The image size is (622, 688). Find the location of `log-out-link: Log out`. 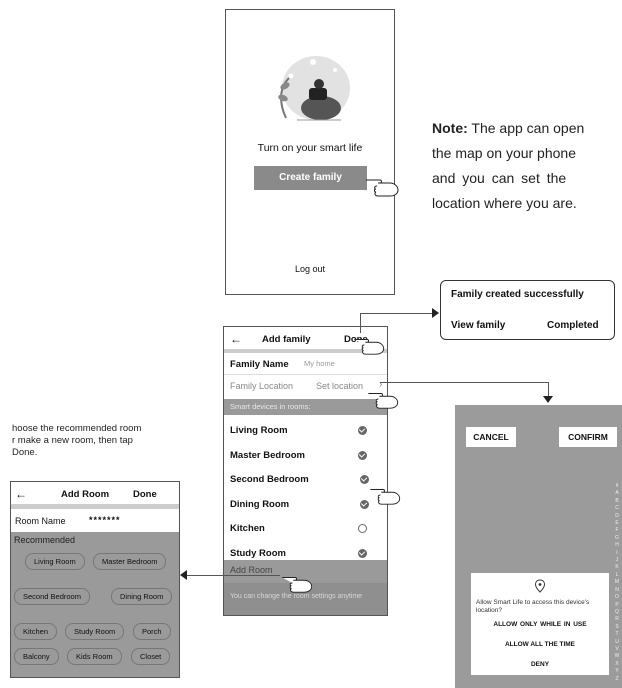

log-out-link: Log out is located at coordinates (310, 269).